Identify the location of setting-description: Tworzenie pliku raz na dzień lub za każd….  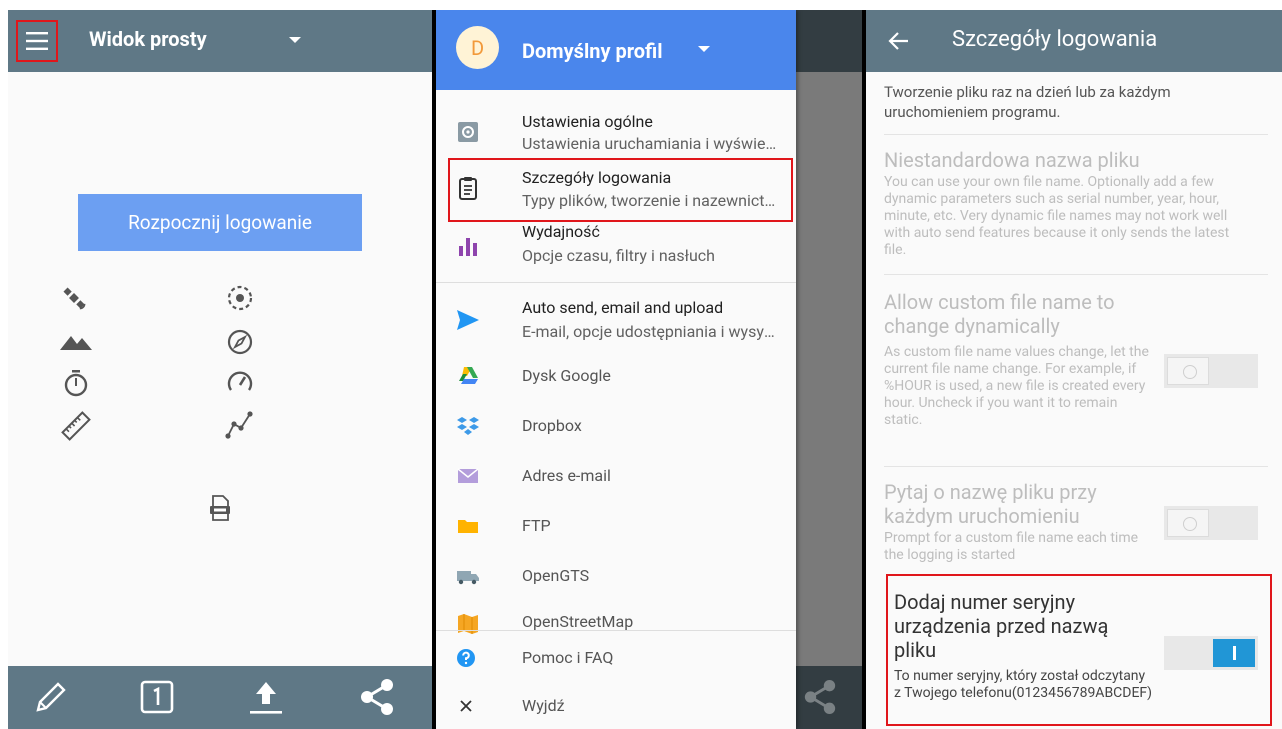
(1027, 102).